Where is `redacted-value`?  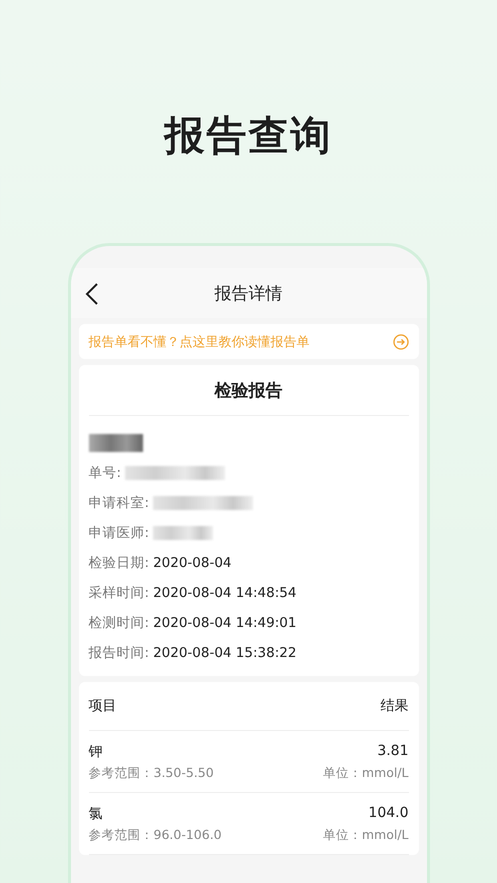
redacted-value is located at coordinates (183, 533).